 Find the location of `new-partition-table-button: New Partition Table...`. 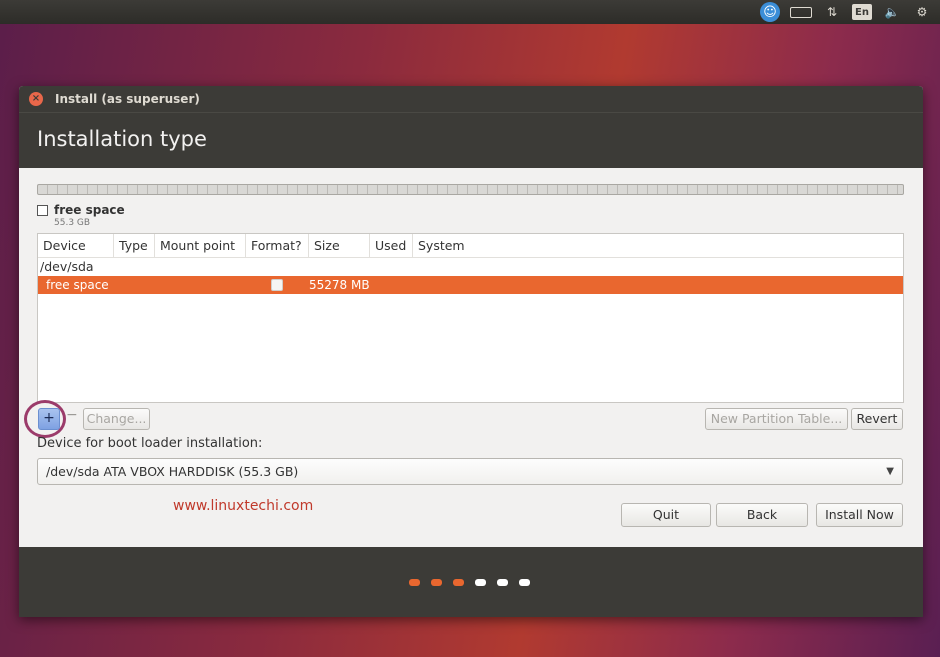

new-partition-table-button: New Partition Table... is located at coordinates (776, 419).